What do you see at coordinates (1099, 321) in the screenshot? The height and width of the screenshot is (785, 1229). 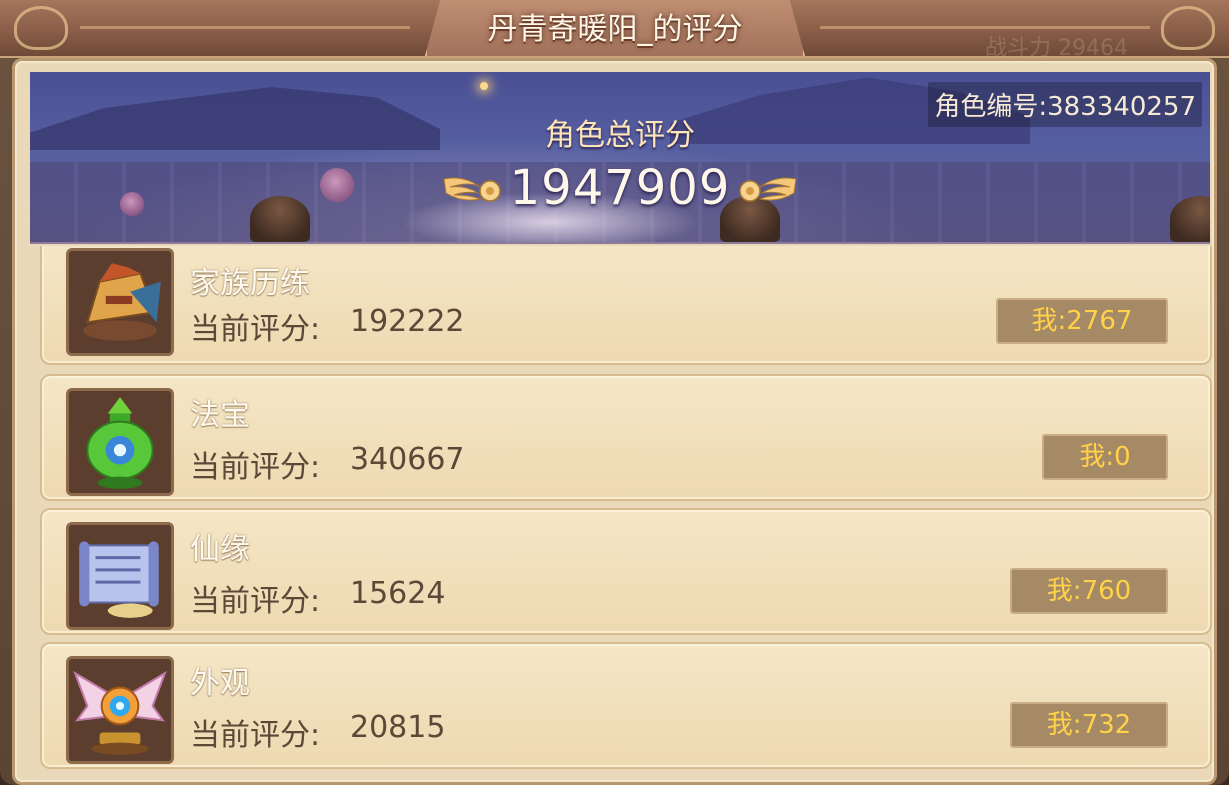 I see `my-score-value: 2767` at bounding box center [1099, 321].